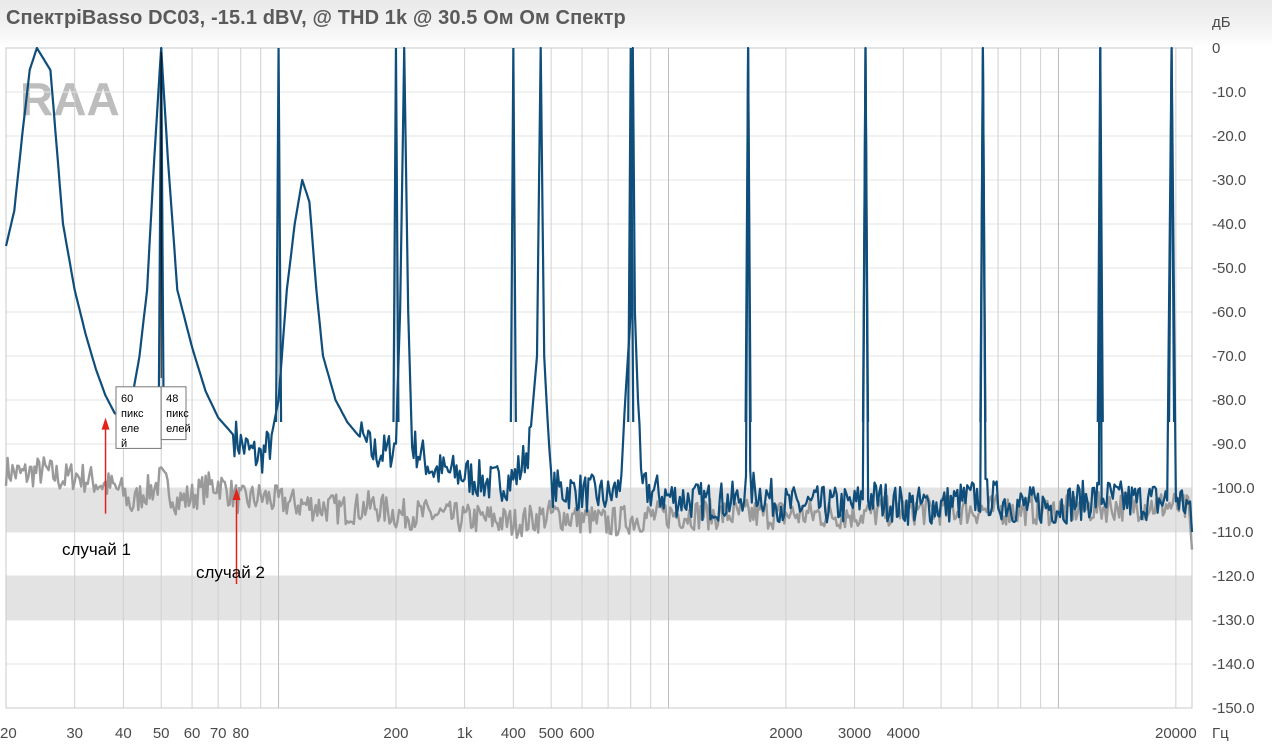 The image size is (1272, 750). Describe the element at coordinates (132, 414) in the screenshot. I see `measure-left-line-1: пикс` at that location.